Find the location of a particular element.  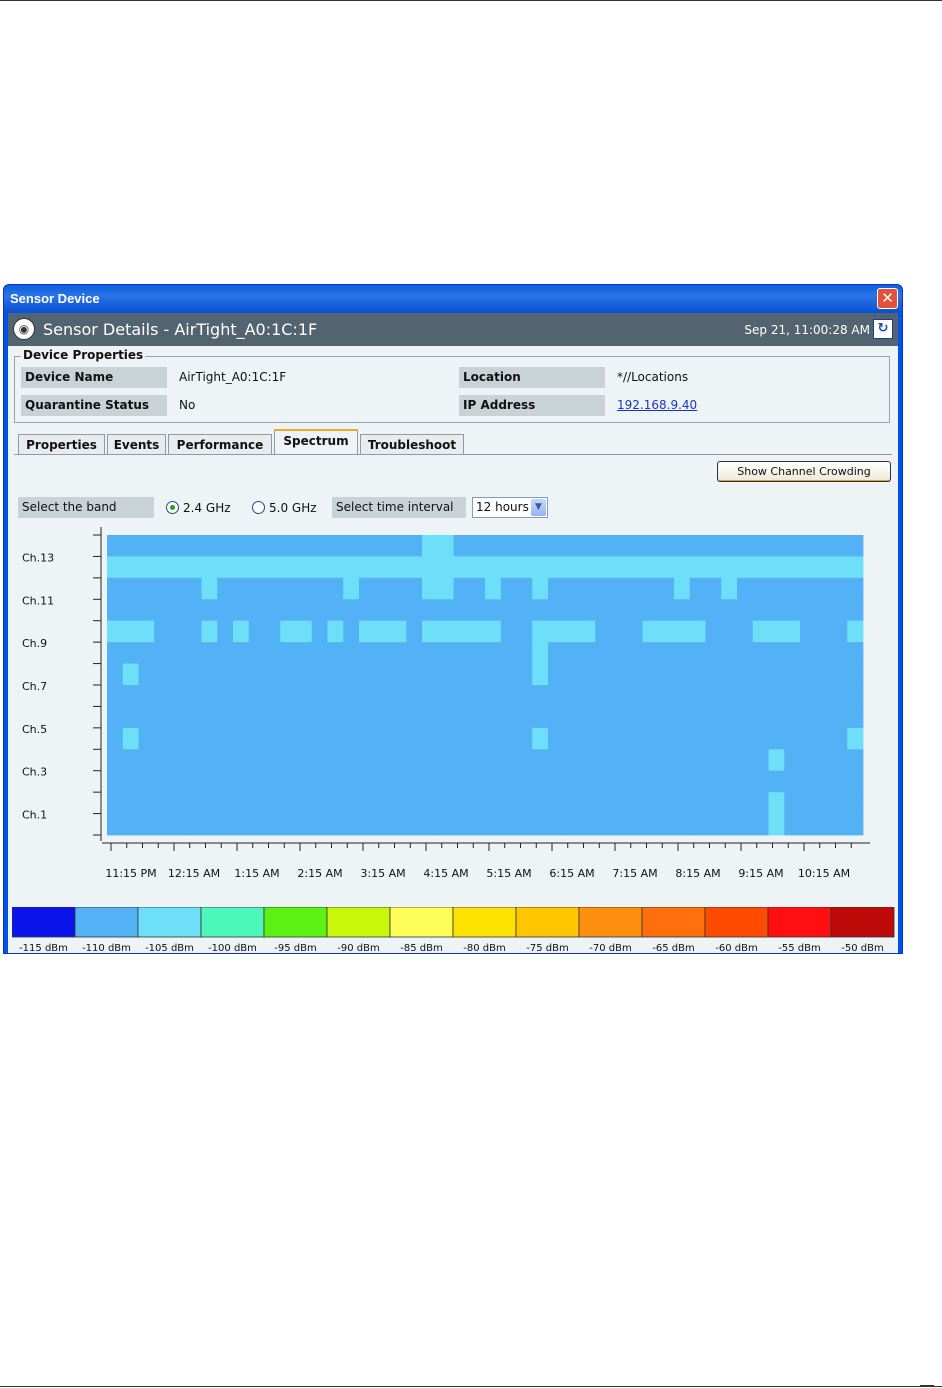

chevron-down-icon: ▼ is located at coordinates (538, 507).